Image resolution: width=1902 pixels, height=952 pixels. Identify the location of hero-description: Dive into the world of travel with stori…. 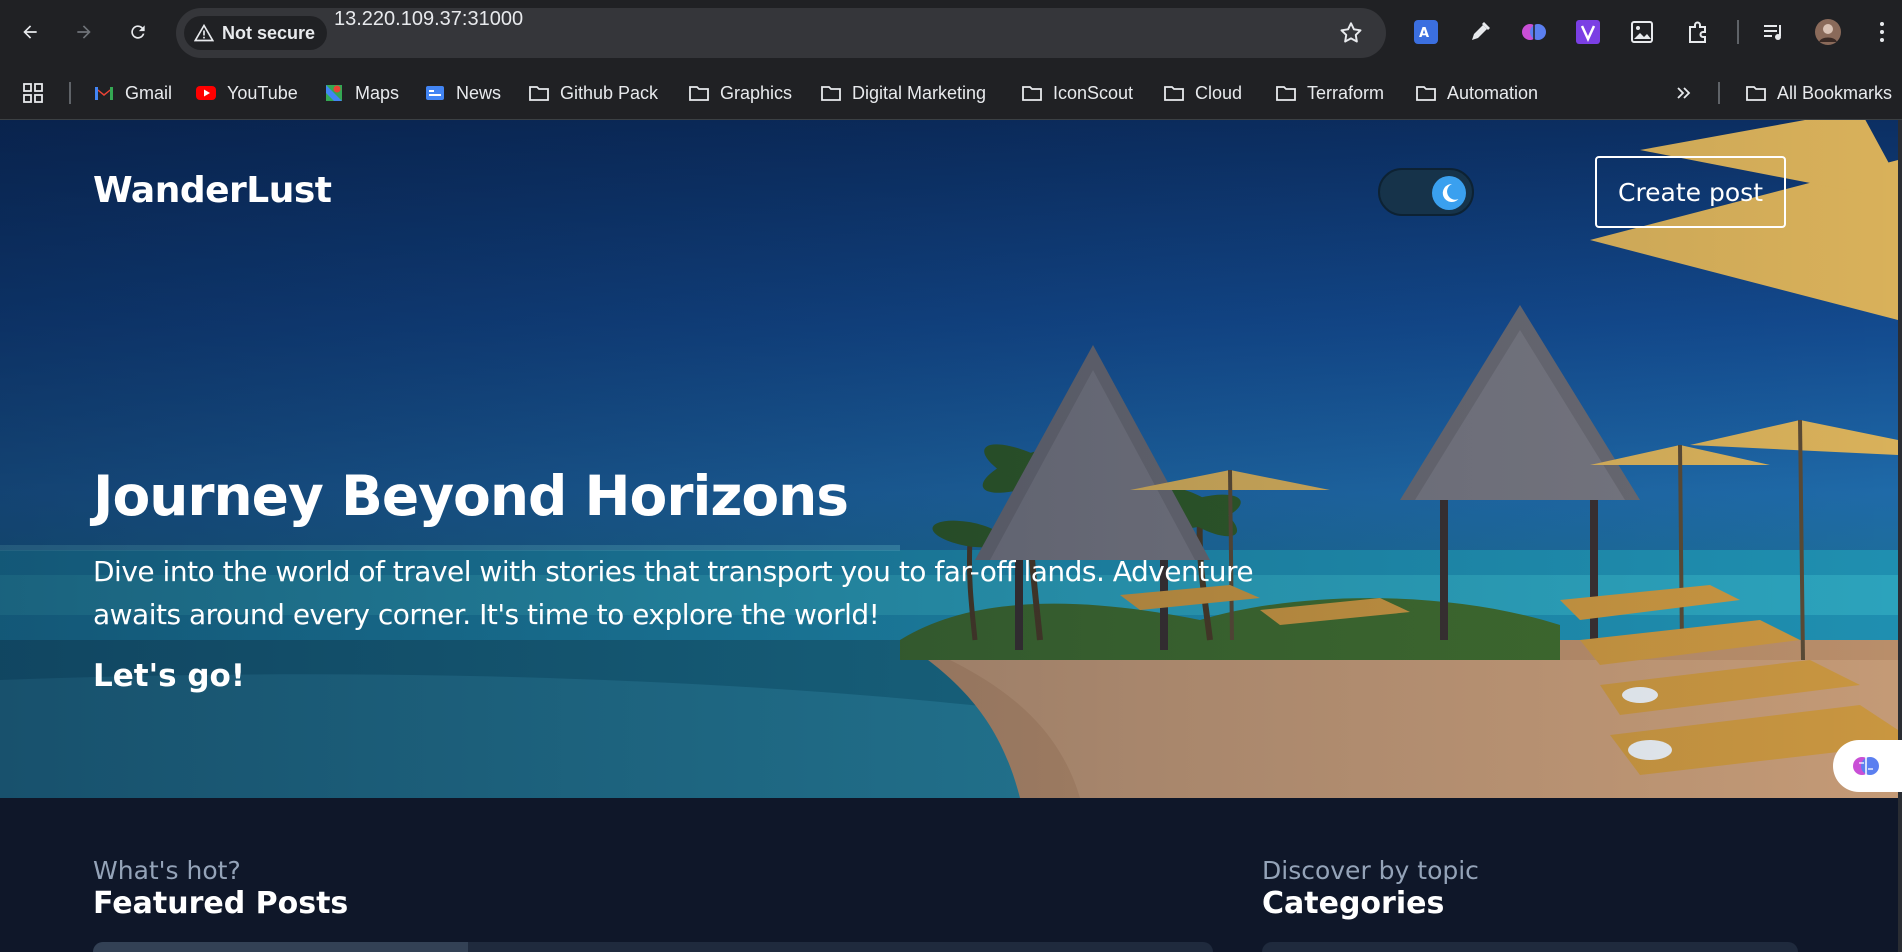
(673, 593).